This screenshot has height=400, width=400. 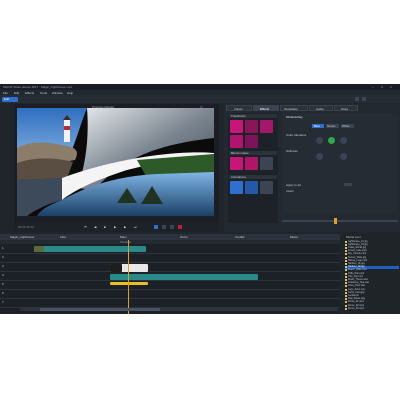 I want to click on tab-store: Store, so click(x=346, y=108).